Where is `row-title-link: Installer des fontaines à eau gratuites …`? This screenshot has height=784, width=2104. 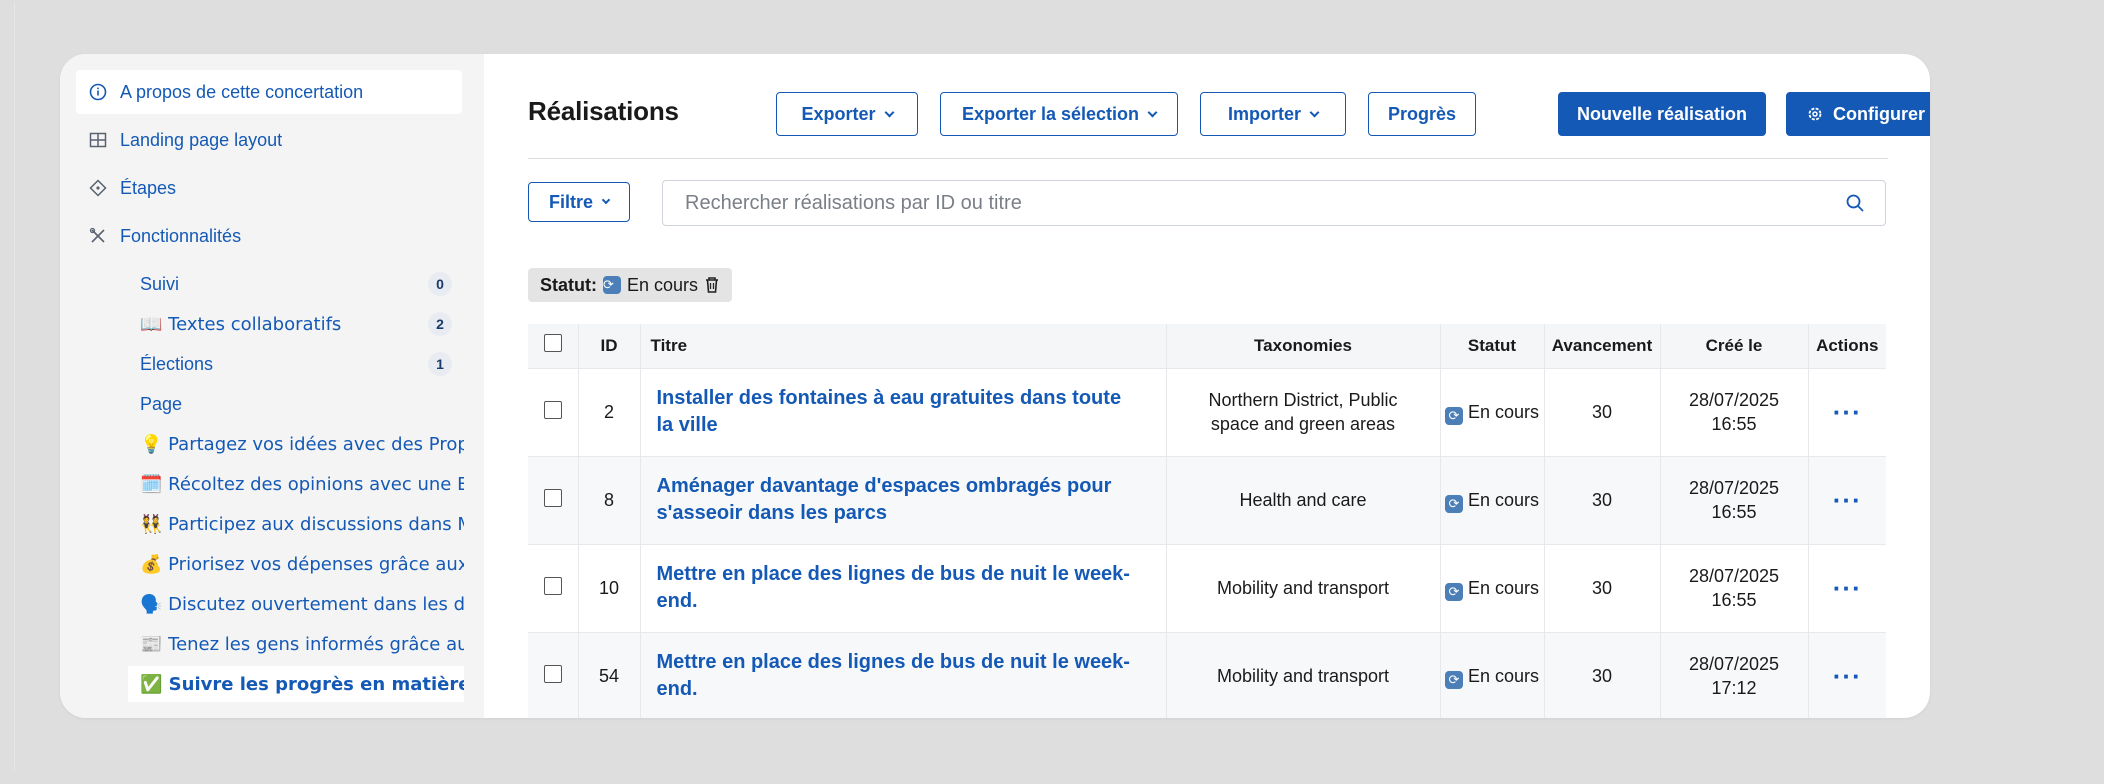 row-title-link: Installer des fontaines à eau gratuites … is located at coordinates (903, 411).